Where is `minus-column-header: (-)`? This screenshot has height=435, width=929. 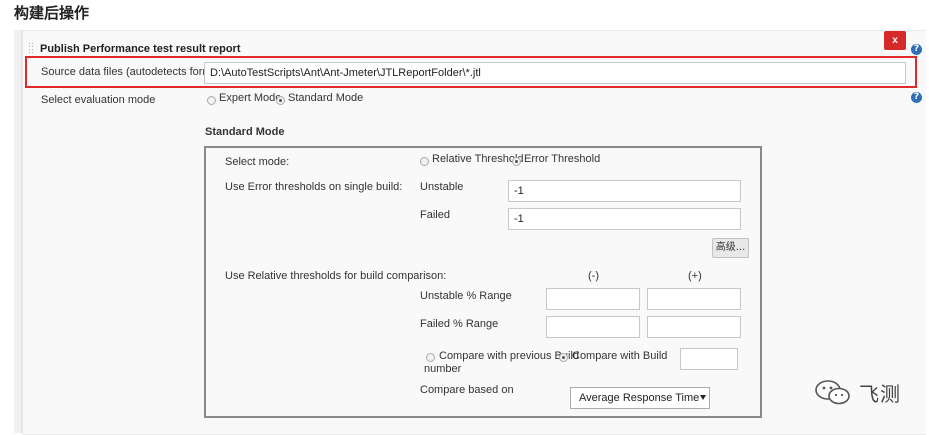
minus-column-header: (-) is located at coordinates (593, 276).